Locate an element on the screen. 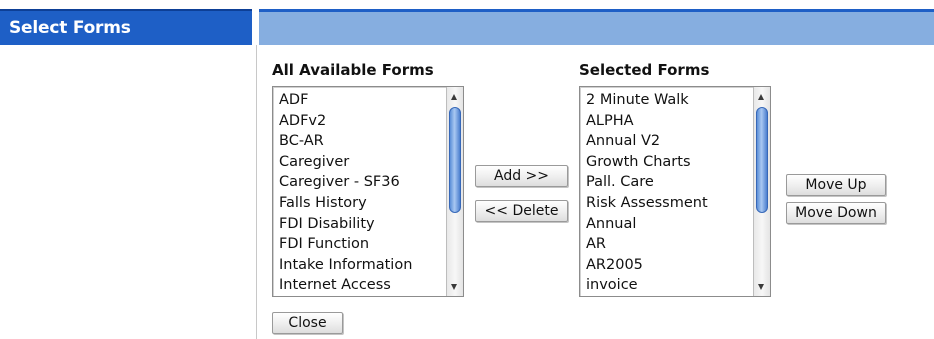  list-item: ADFv2 is located at coordinates (360, 121).